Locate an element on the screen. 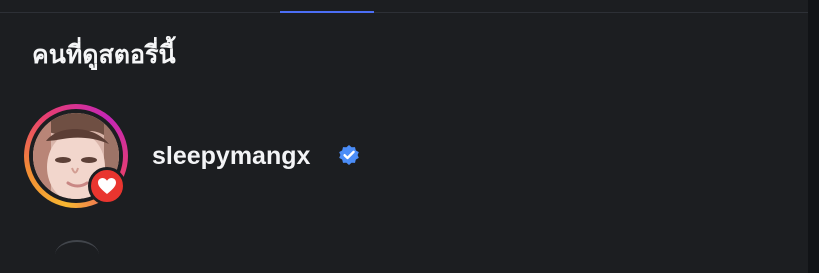 The height and width of the screenshot is (273, 819). avatar-peek-outline is located at coordinates (77, 247).